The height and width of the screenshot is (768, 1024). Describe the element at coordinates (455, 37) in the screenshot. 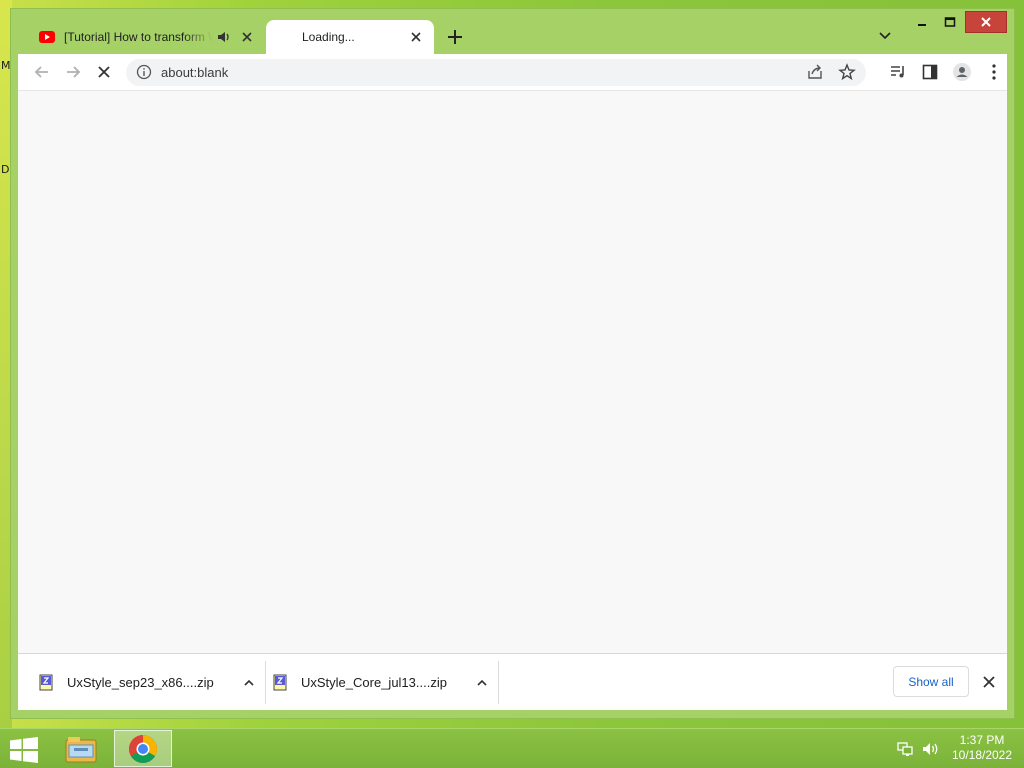

I see `new-tab-icon` at that location.